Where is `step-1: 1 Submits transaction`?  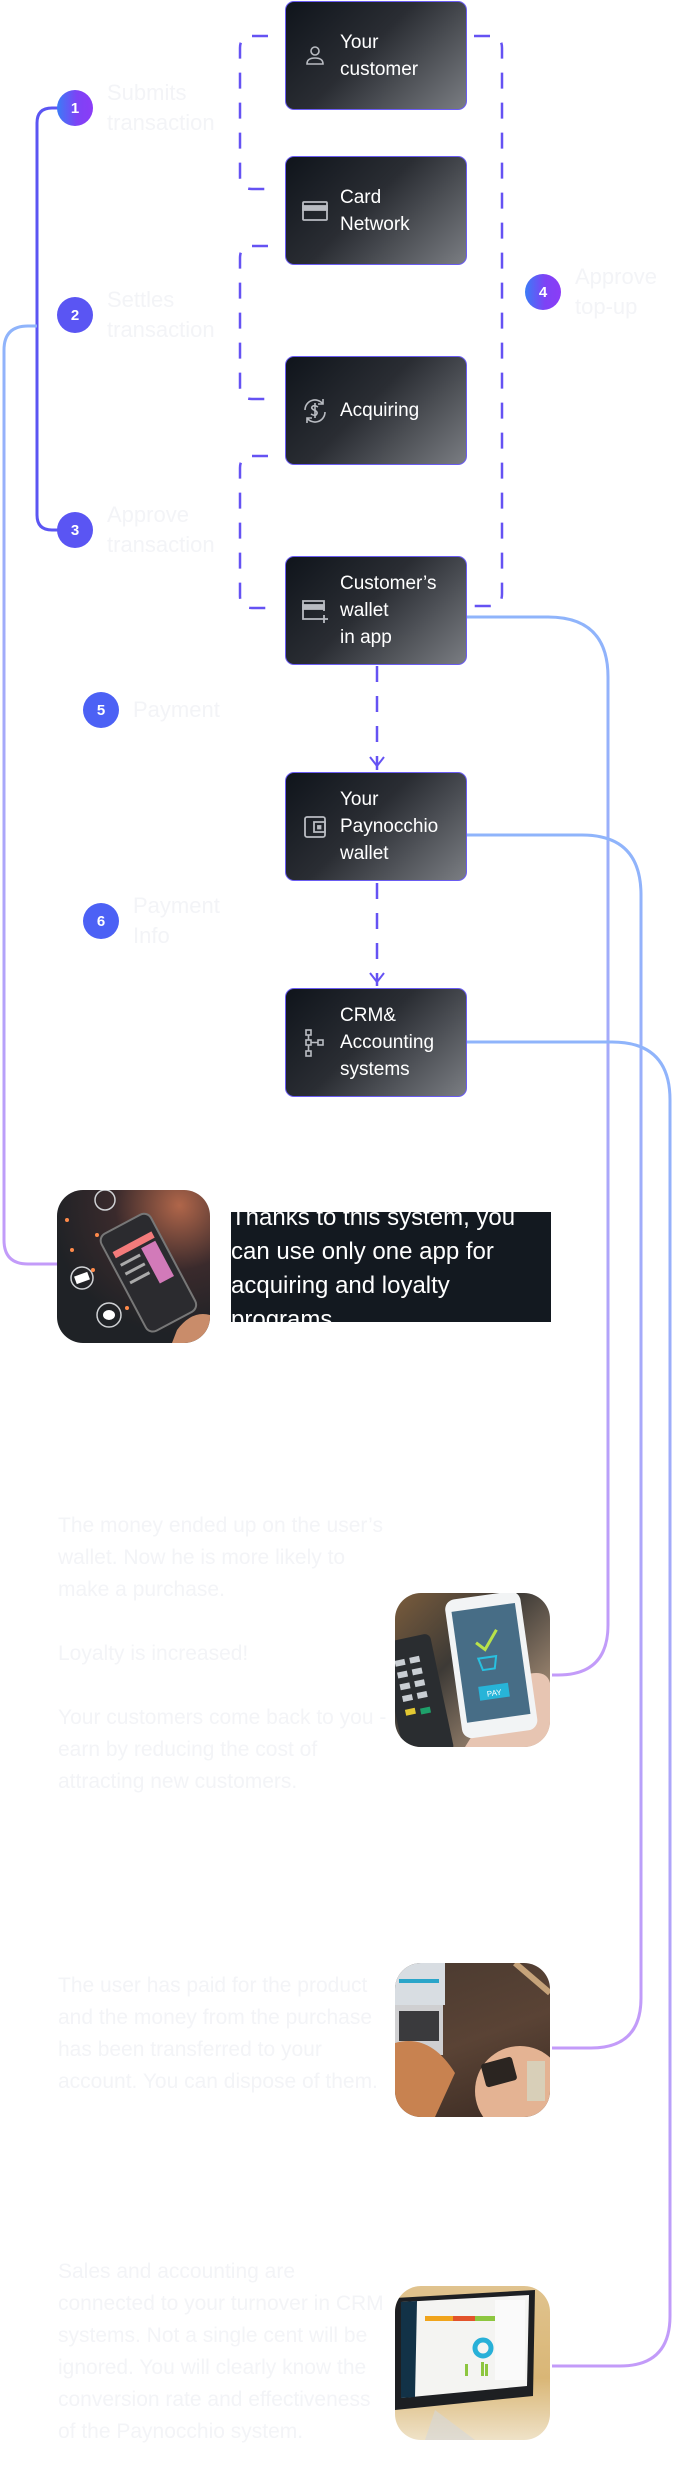
step-1: 1 Submits transaction is located at coordinates (136, 109).